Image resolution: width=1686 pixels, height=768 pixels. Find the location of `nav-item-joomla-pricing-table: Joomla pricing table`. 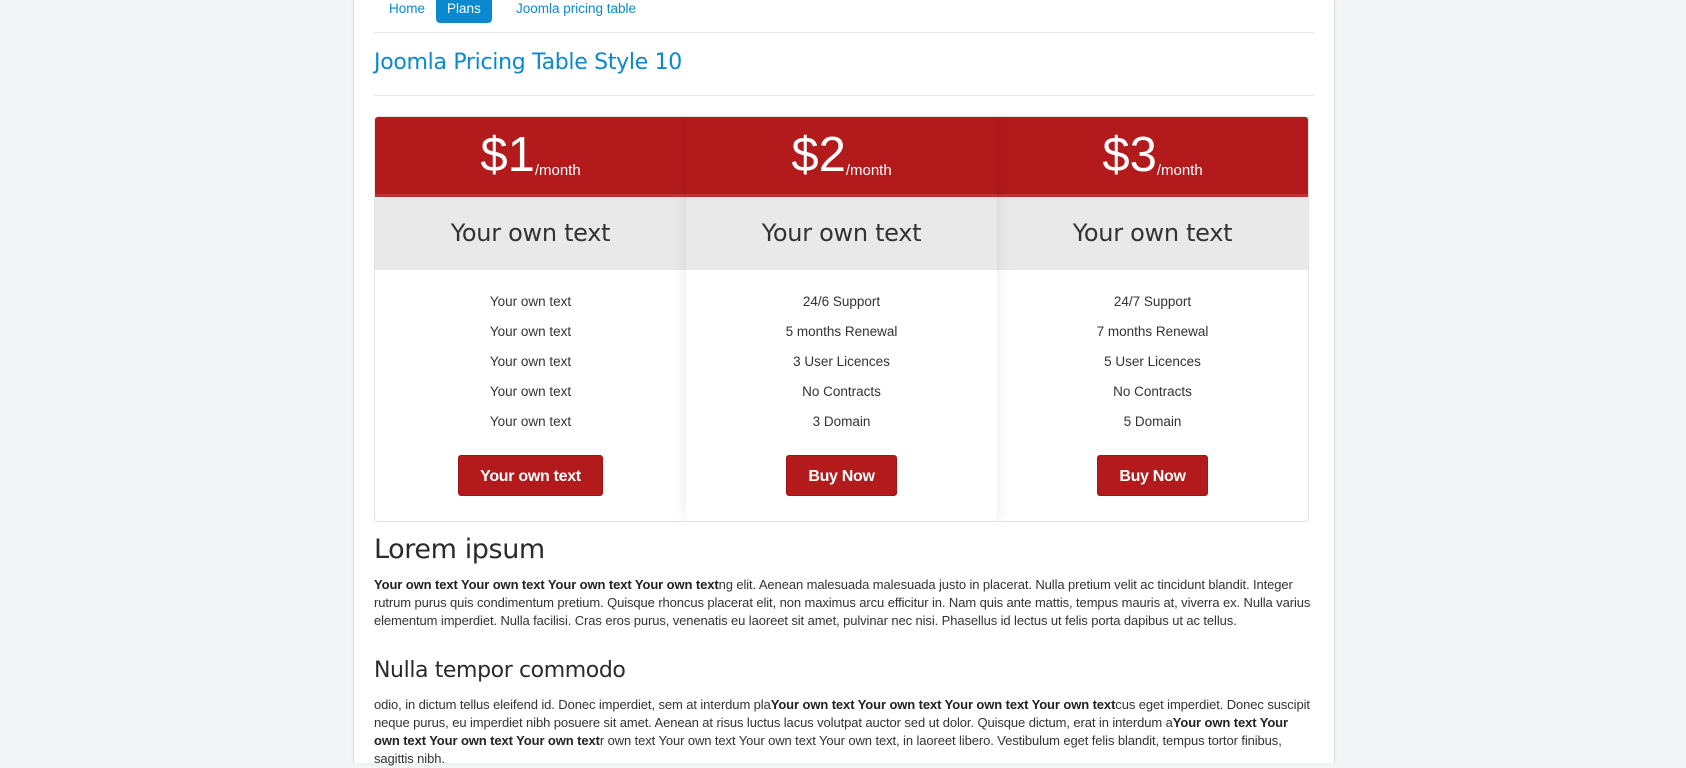

nav-item-joomla-pricing-table: Joomla pricing table is located at coordinates (576, 11).